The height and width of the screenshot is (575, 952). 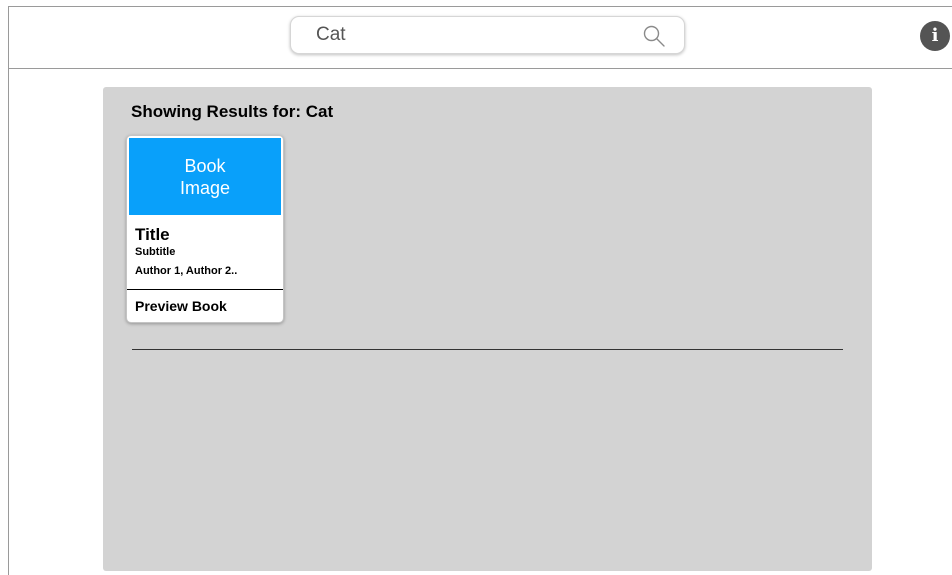 I want to click on preview-book-button: Preview Book, so click(x=181, y=306).